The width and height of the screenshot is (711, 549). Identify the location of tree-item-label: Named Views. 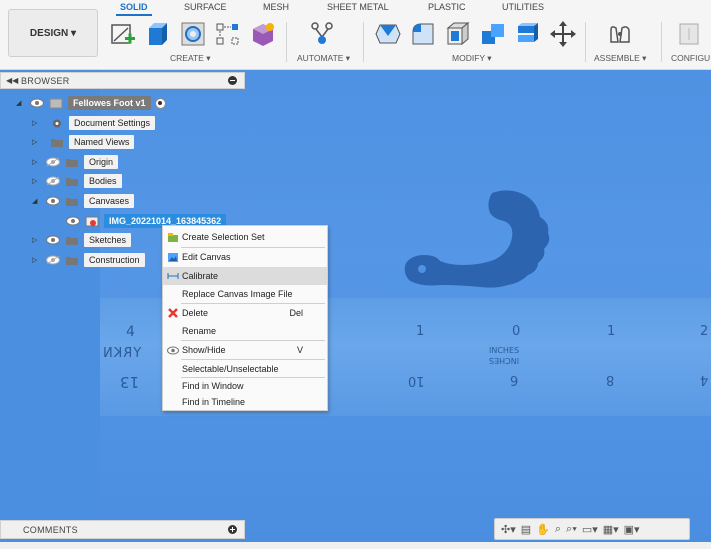
(102, 142).